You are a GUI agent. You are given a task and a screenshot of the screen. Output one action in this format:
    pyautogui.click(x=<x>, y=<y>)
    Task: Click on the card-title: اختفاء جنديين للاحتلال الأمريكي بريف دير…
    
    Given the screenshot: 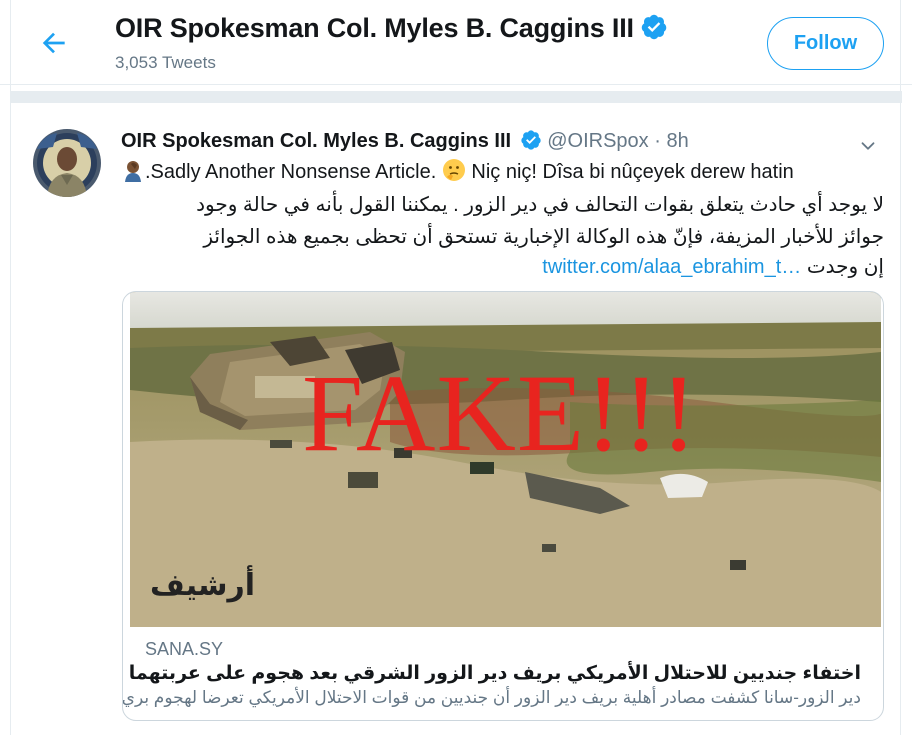 What is the action you would take?
    pyautogui.click(x=492, y=673)
    